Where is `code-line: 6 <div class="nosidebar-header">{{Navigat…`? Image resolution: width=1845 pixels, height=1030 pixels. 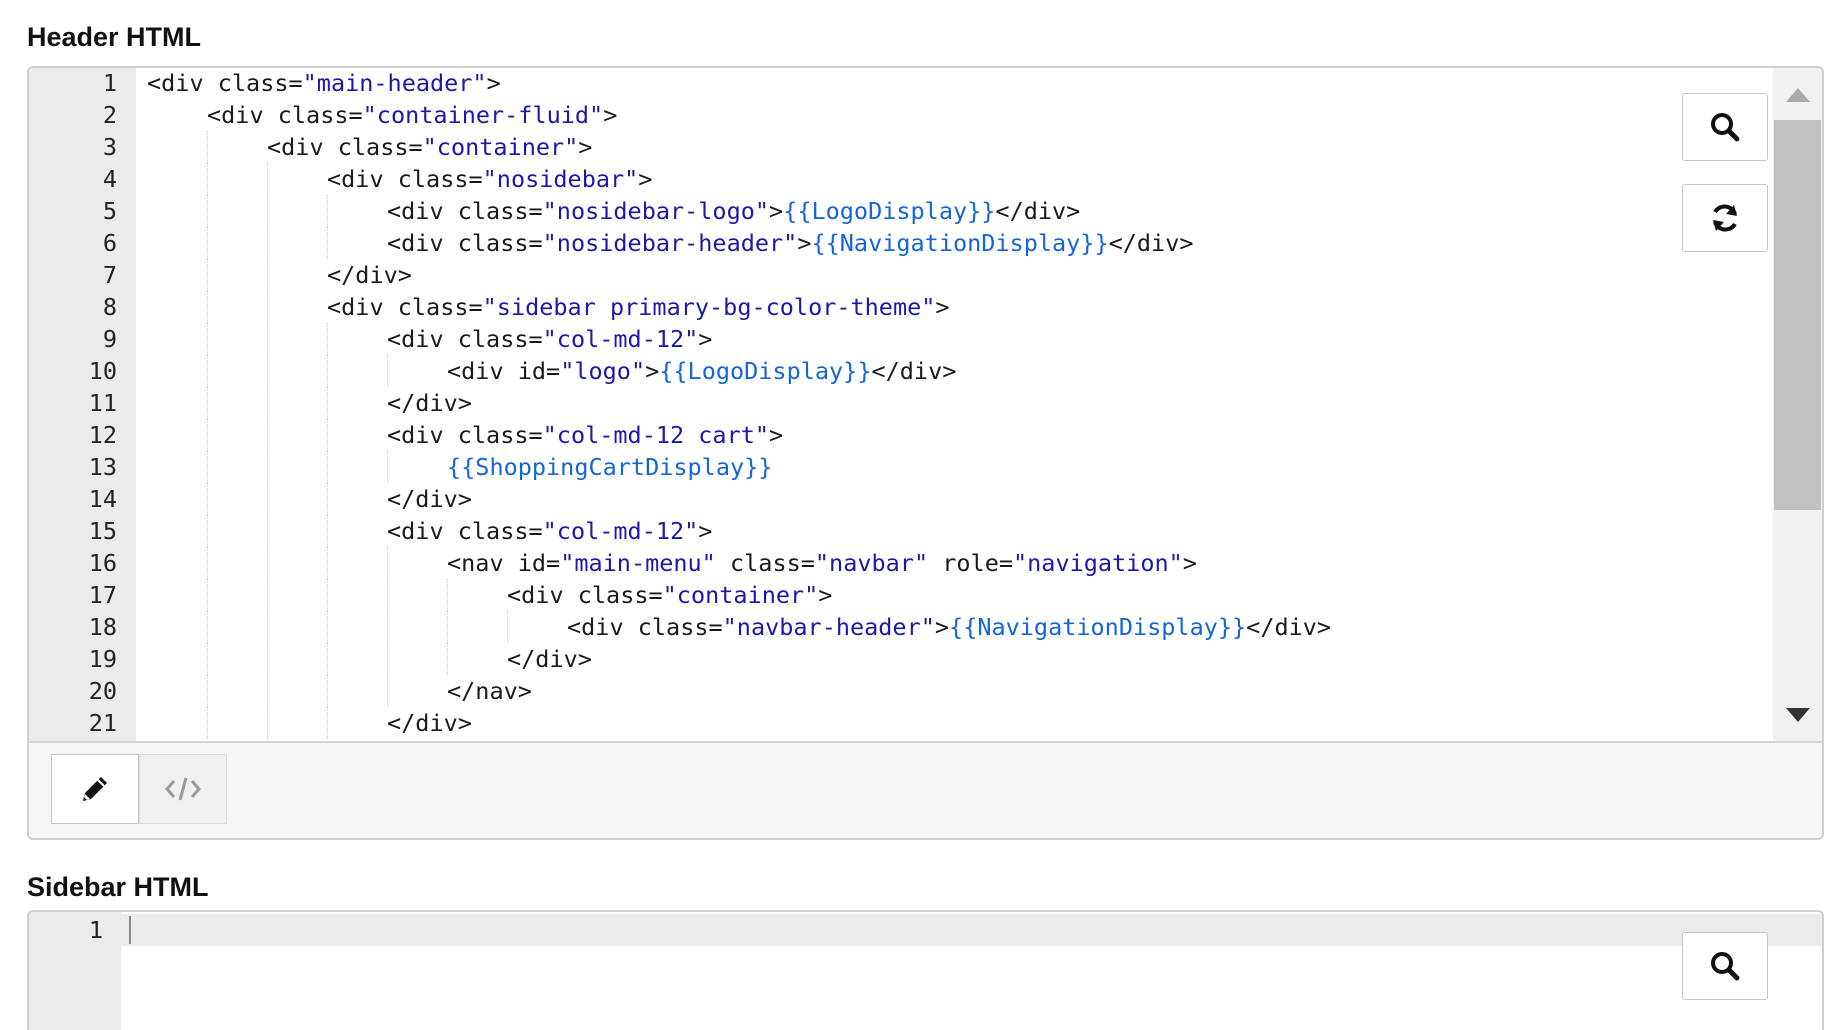
code-line: 6 <div class="nosidebar-header">{{Navigat… is located at coordinates (925, 243).